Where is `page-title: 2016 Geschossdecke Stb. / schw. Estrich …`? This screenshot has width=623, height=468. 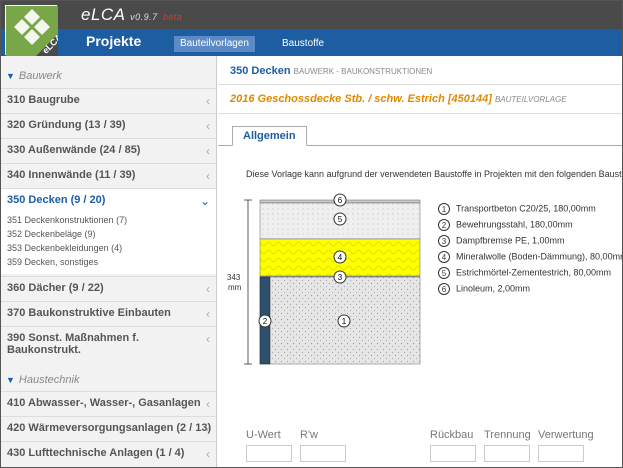
page-title: 2016 Geschossdecke Stb. / schw. Estrich … is located at coordinates (398, 99).